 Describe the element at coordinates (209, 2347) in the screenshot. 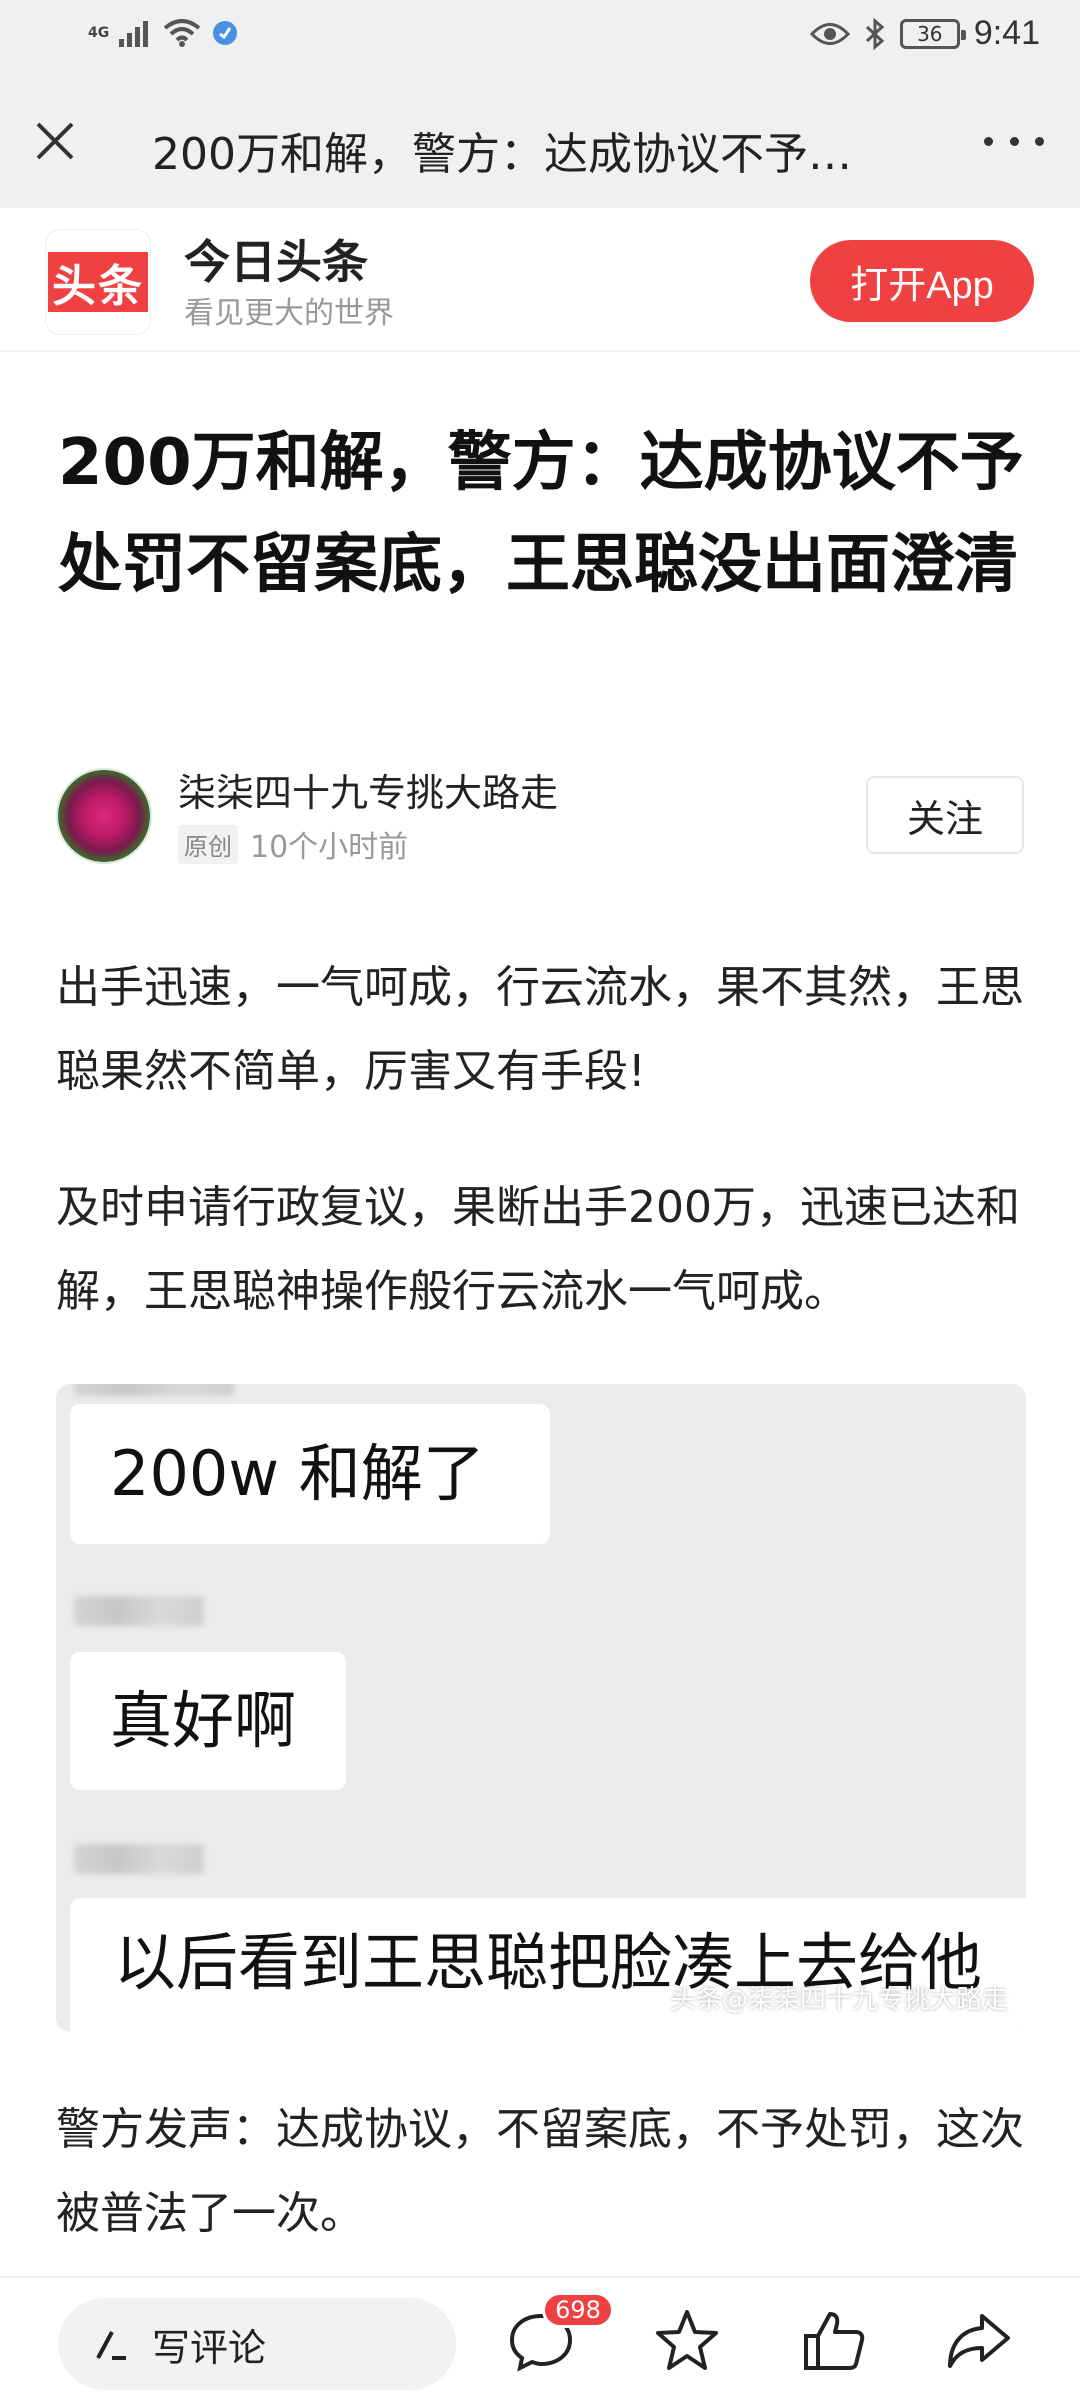

I see `comment-placeholder: 写评论` at that location.